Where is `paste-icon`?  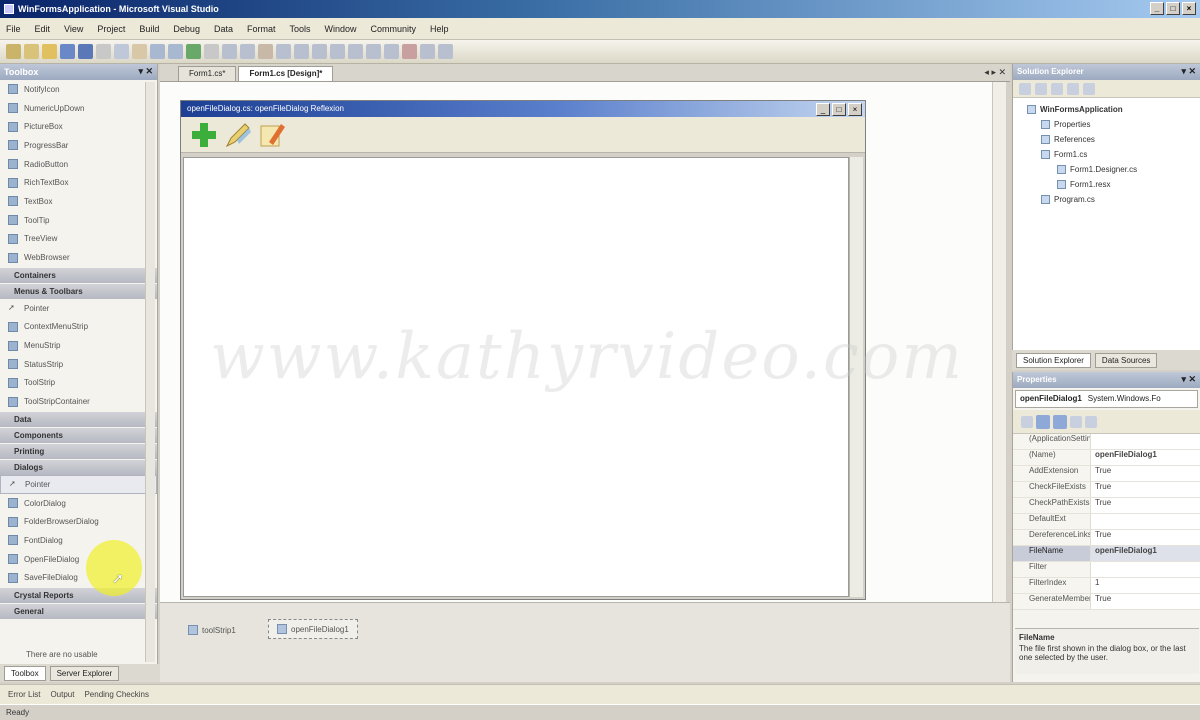 paste-icon is located at coordinates (139, 51).